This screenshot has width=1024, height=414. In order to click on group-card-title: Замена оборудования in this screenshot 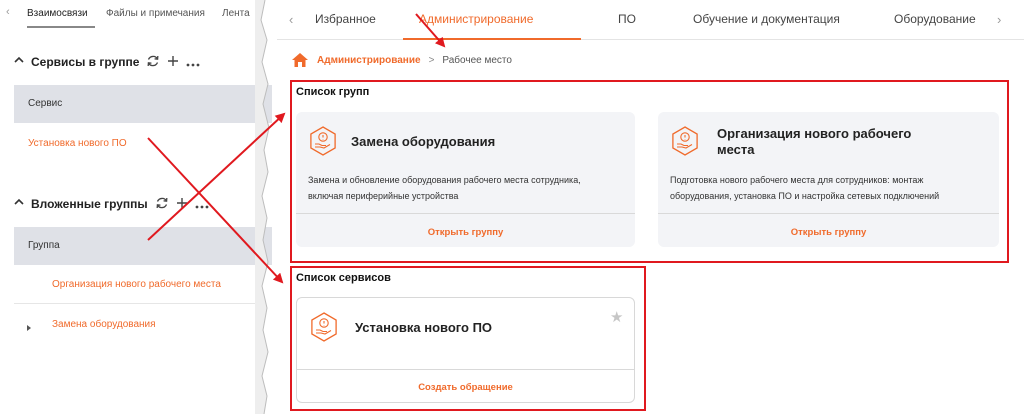, I will do `click(423, 142)`.